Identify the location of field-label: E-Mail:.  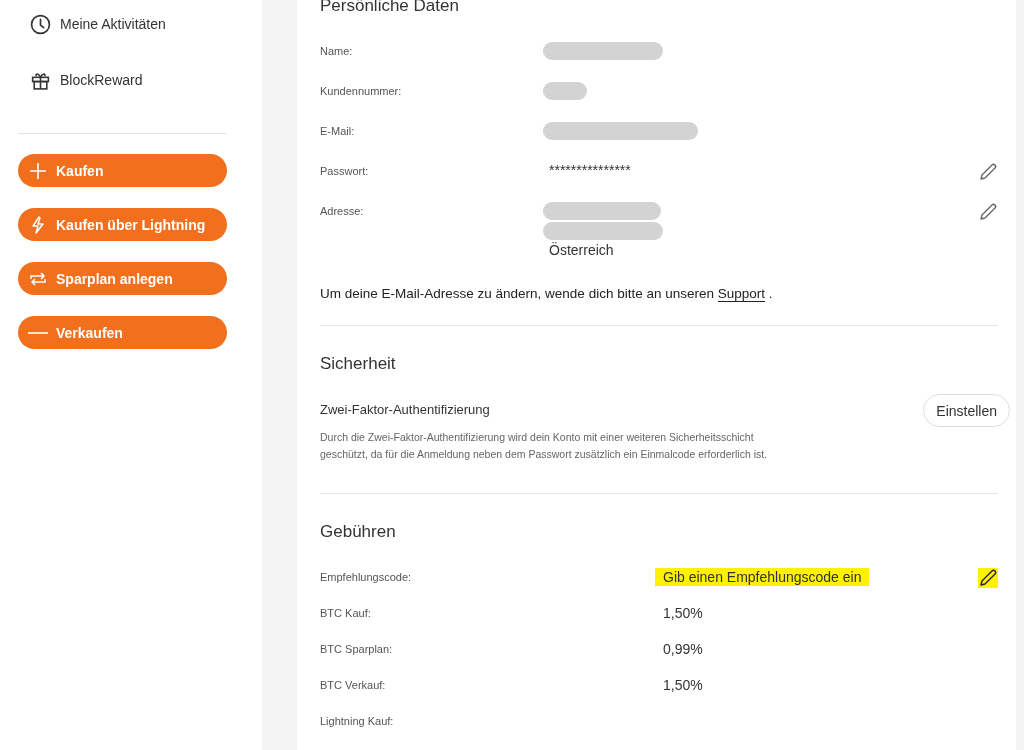
(338, 130).